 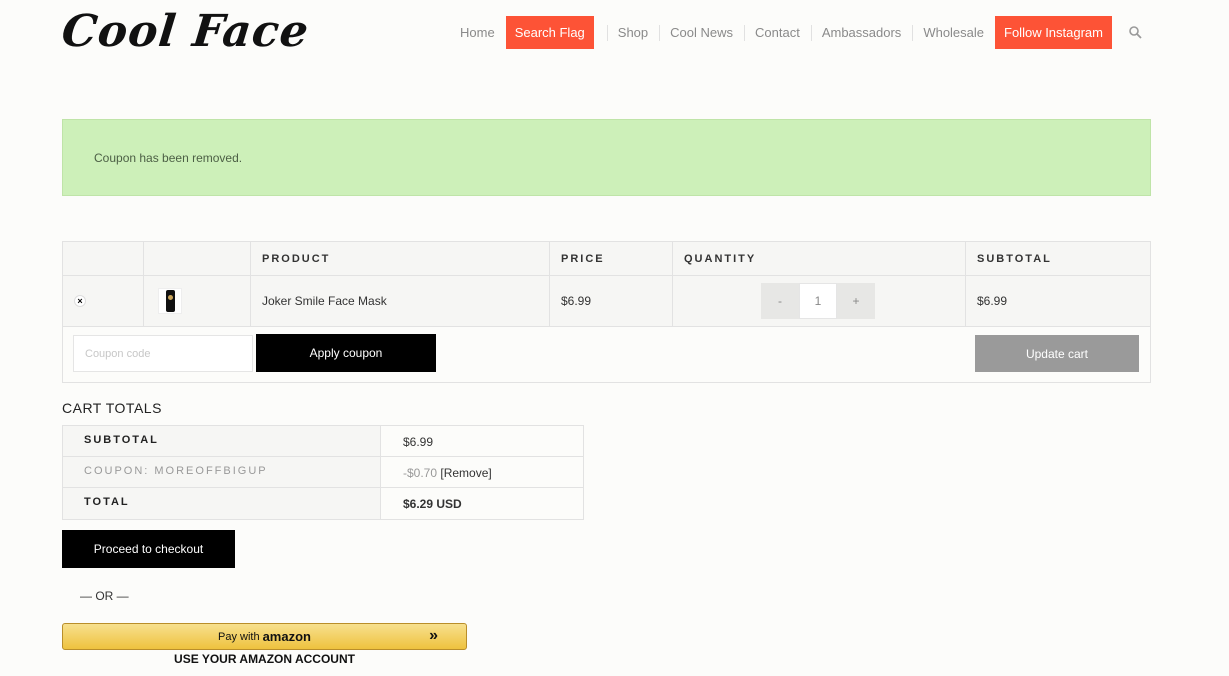 I want to click on nav-home: Home, so click(x=477, y=32).